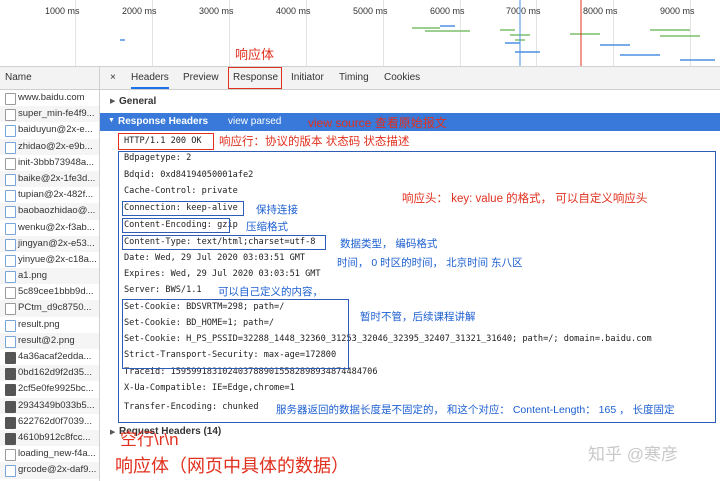  Describe the element at coordinates (255, 78) in the screenshot. I see `response-tab-highlight` at that location.